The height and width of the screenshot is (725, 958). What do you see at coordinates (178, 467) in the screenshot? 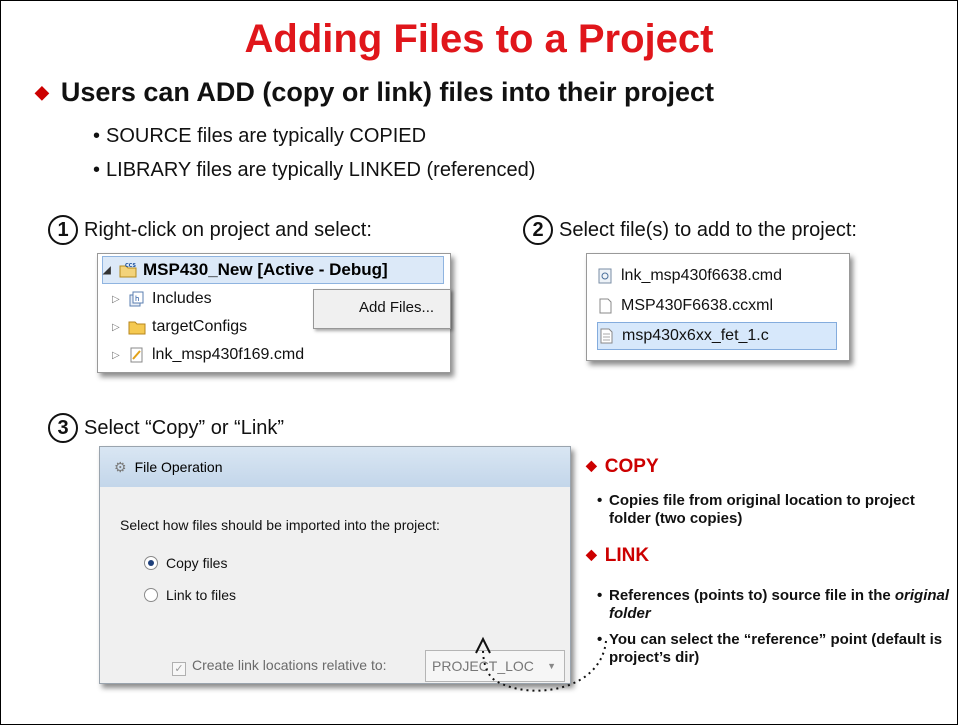
I see `dialog-title: File Operation` at bounding box center [178, 467].